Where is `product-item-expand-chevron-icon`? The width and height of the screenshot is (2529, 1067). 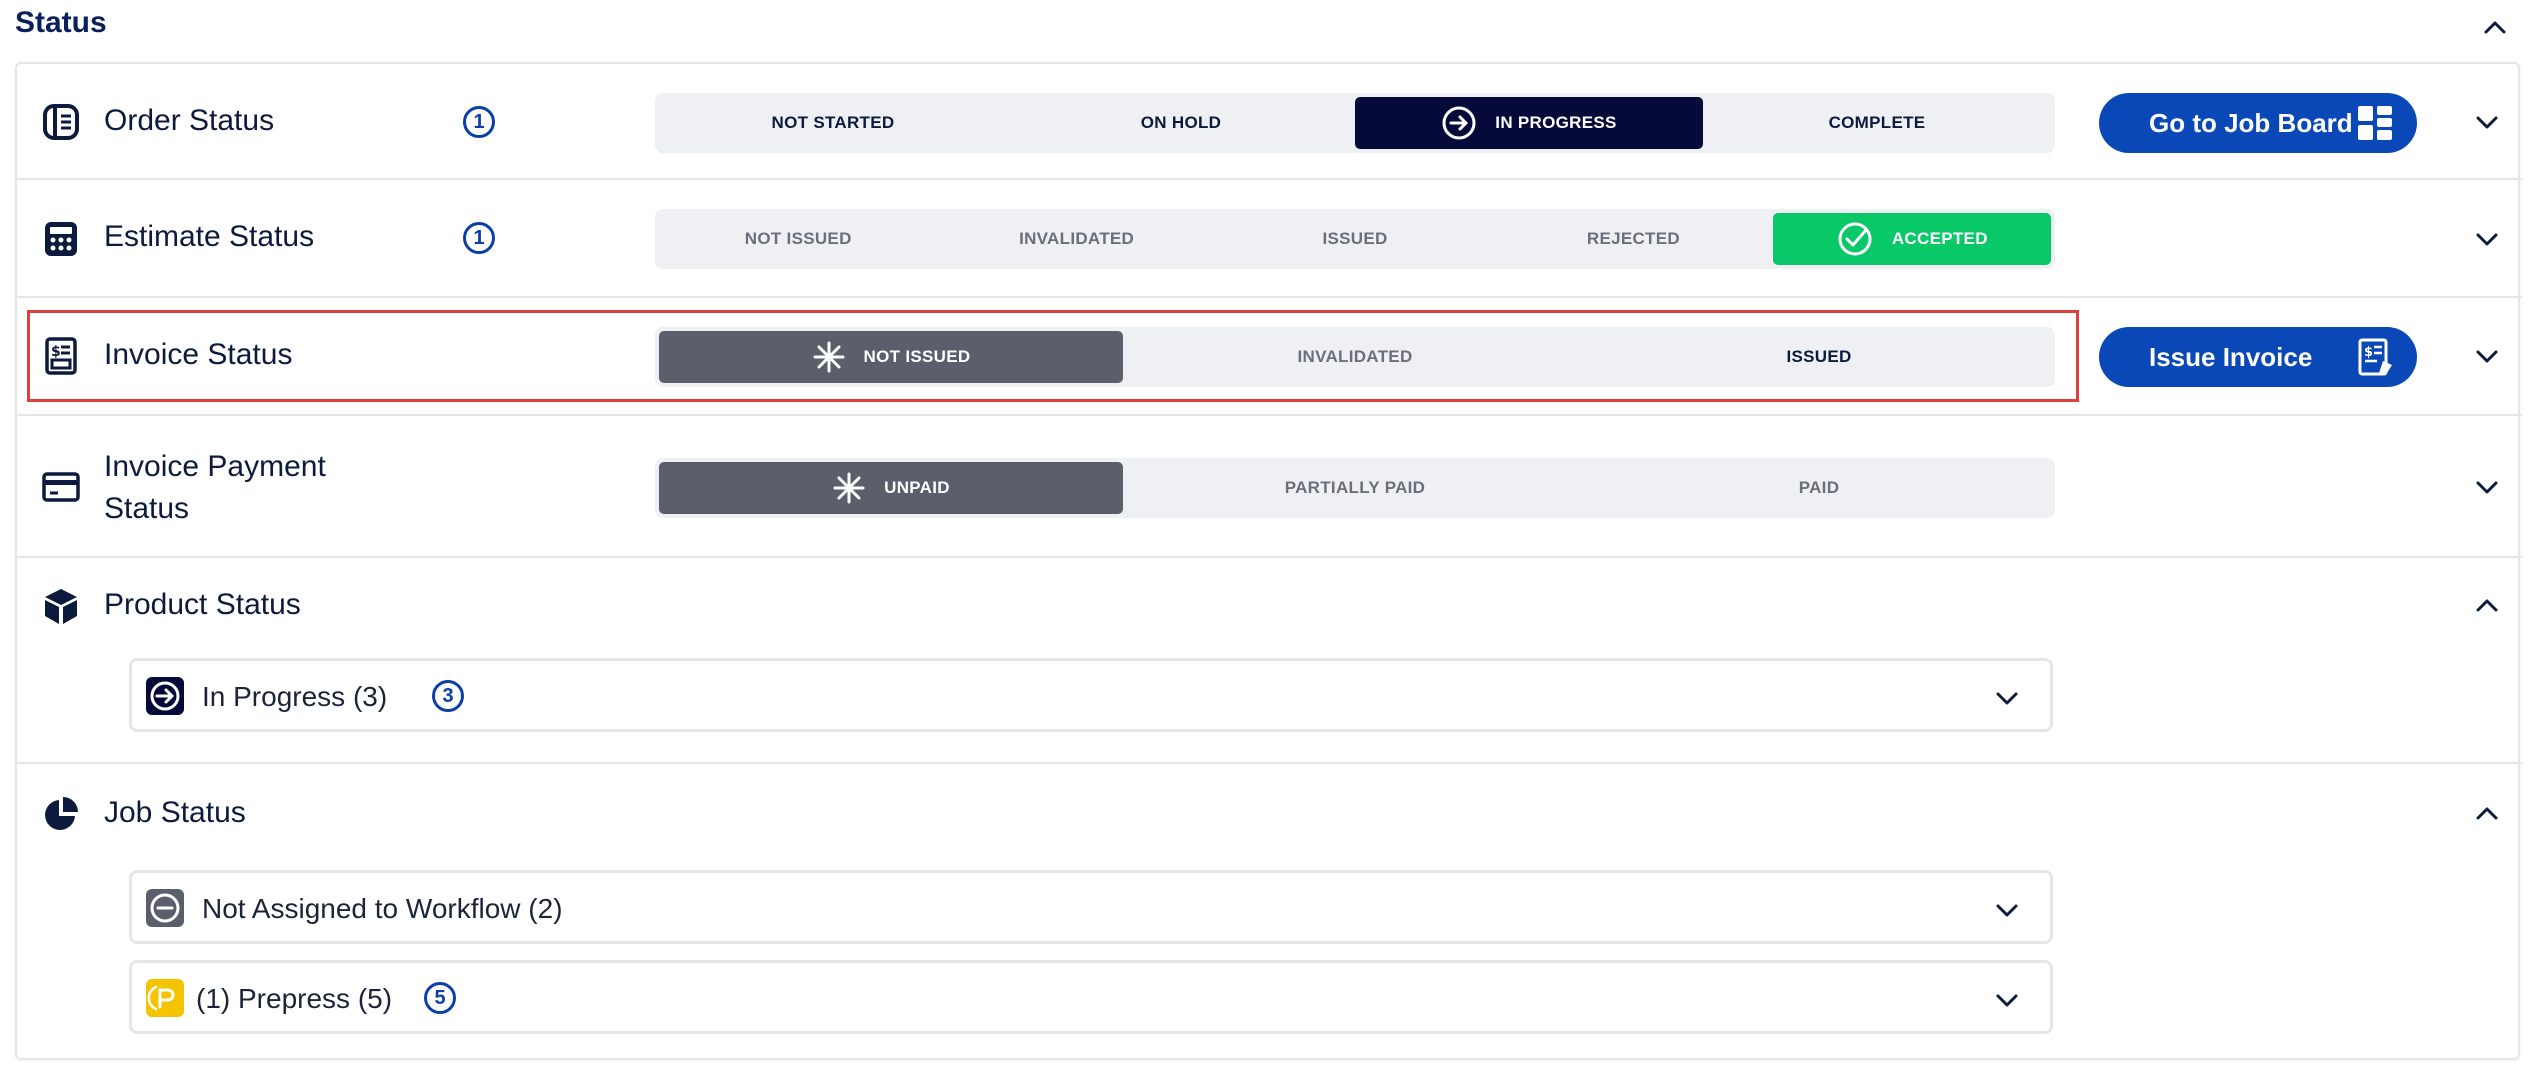 product-item-expand-chevron-icon is located at coordinates (2007, 698).